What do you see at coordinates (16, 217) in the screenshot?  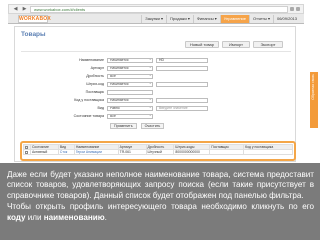 I see `caption-bold-code: коду` at bounding box center [16, 217].